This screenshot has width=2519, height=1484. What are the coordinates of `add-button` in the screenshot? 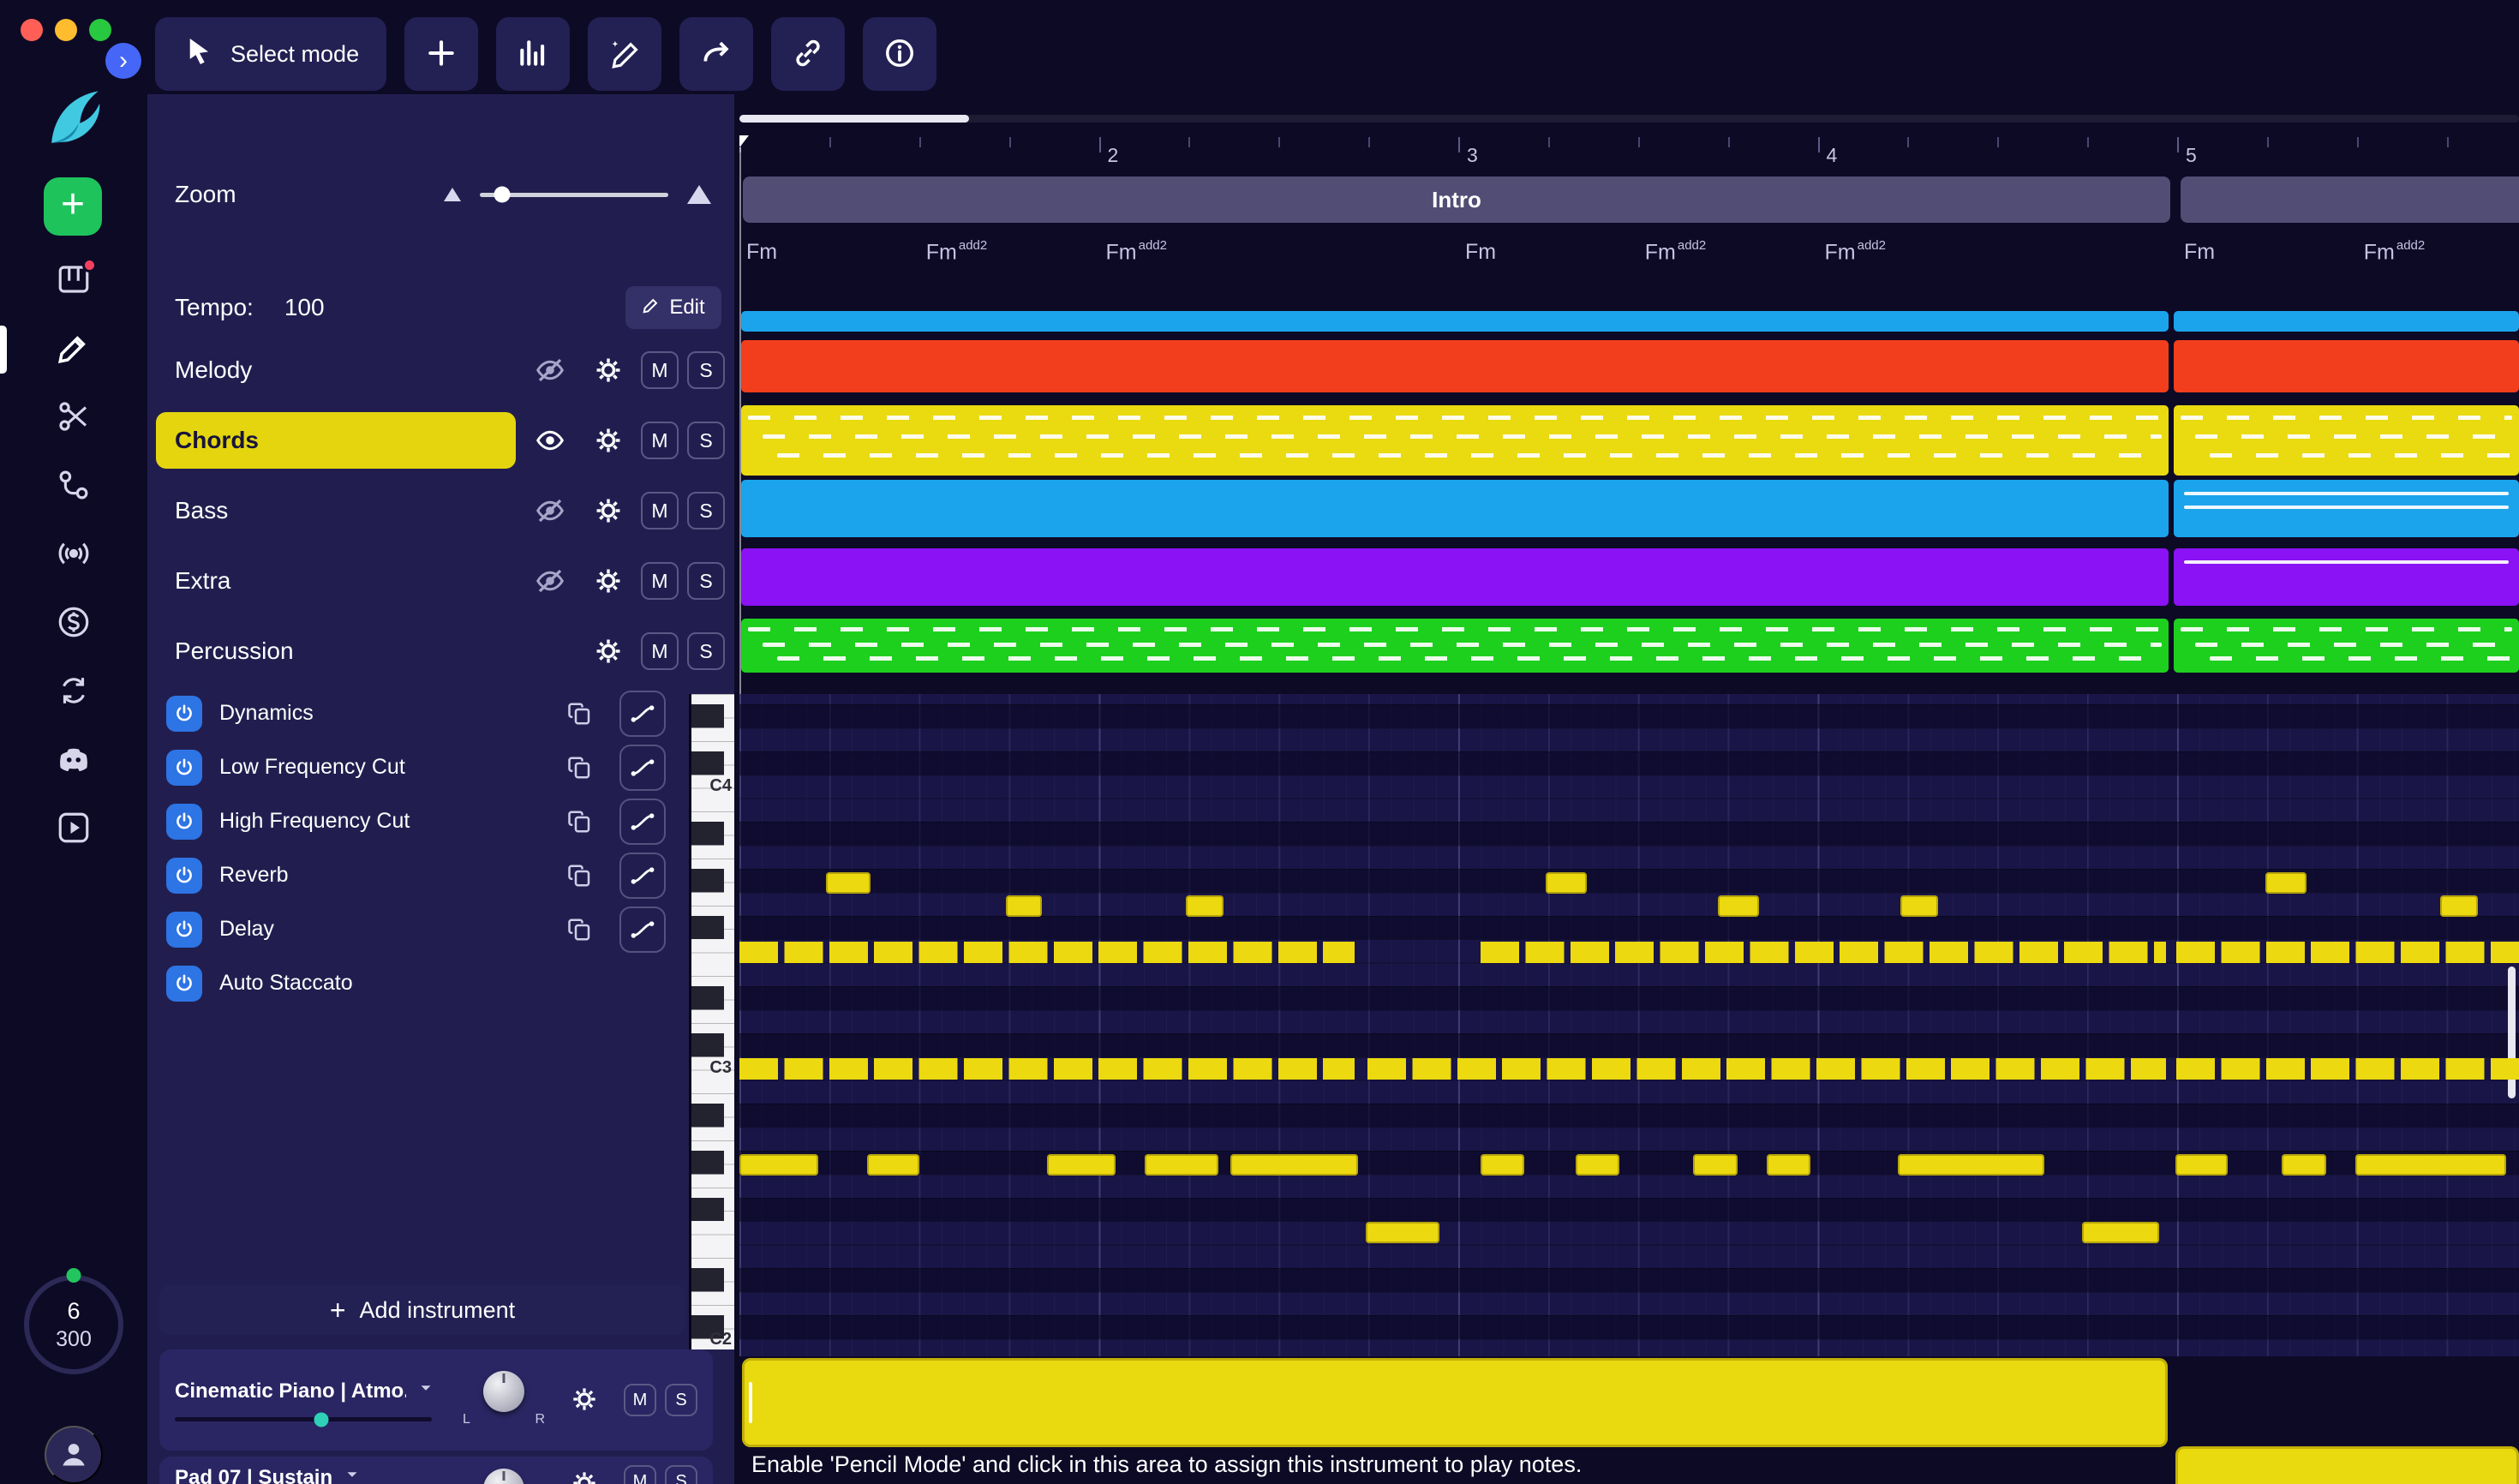 It's located at (442, 54).